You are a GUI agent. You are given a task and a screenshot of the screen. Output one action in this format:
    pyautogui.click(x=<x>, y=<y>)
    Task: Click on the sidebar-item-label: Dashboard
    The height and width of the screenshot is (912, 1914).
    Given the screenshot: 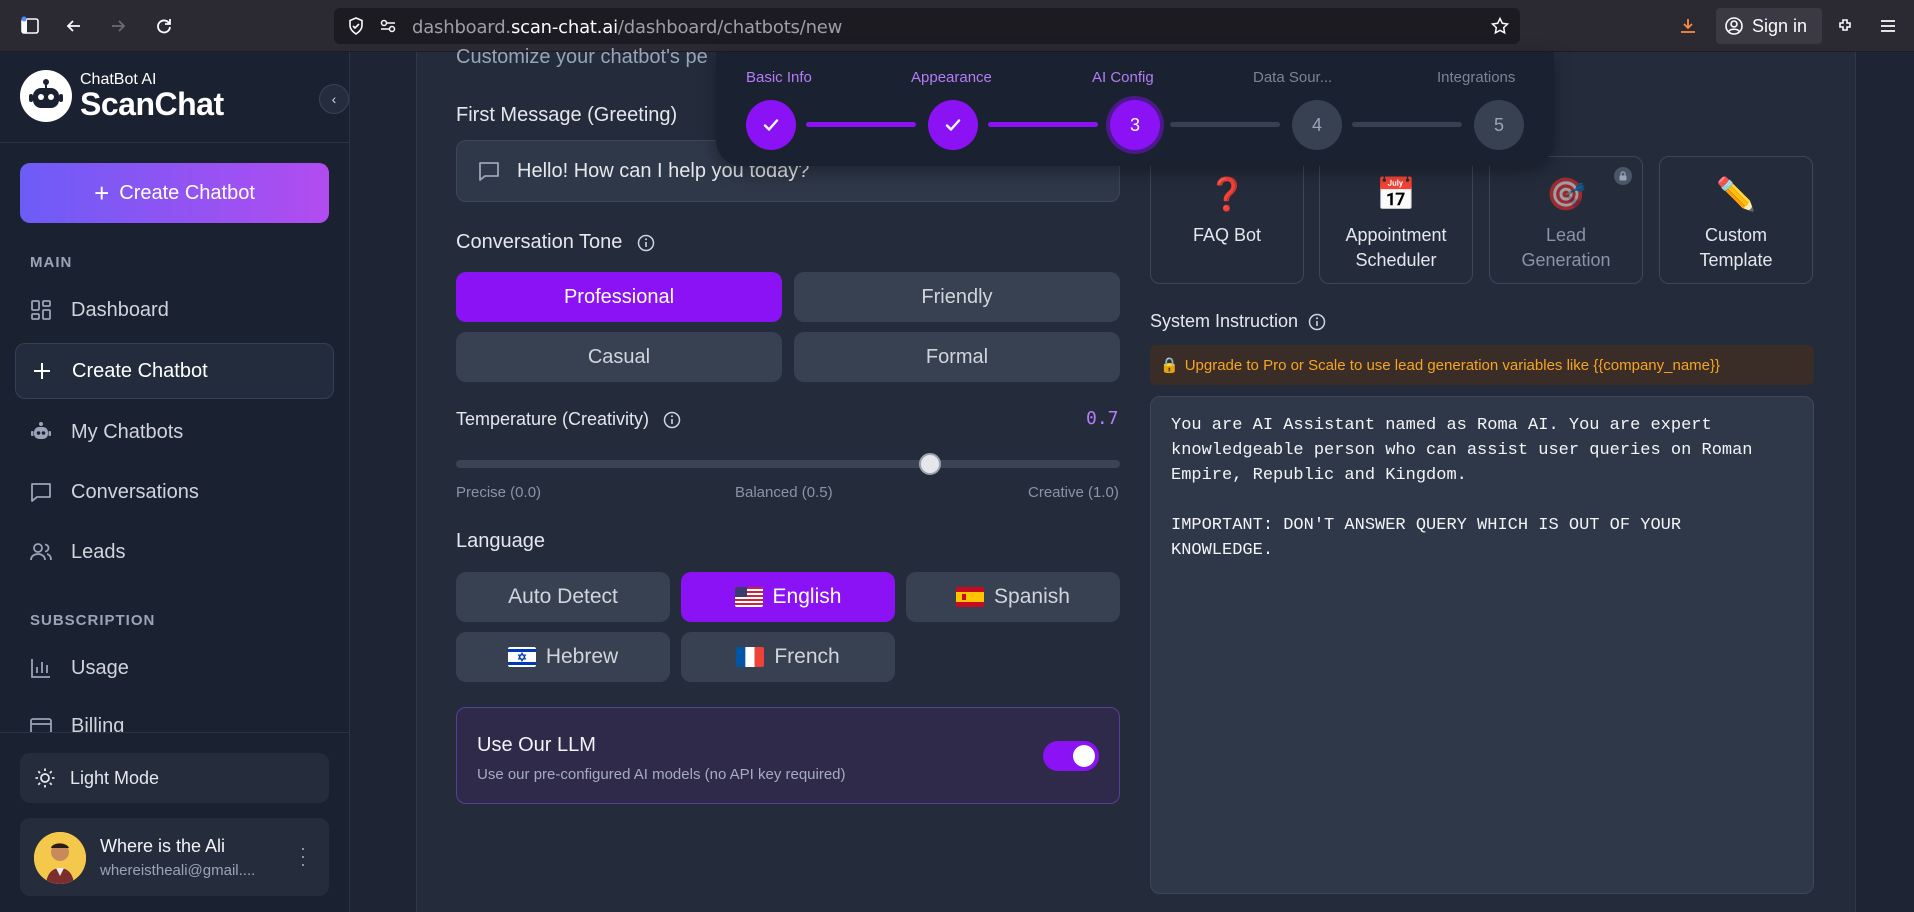 What is the action you would take?
    pyautogui.click(x=120, y=309)
    